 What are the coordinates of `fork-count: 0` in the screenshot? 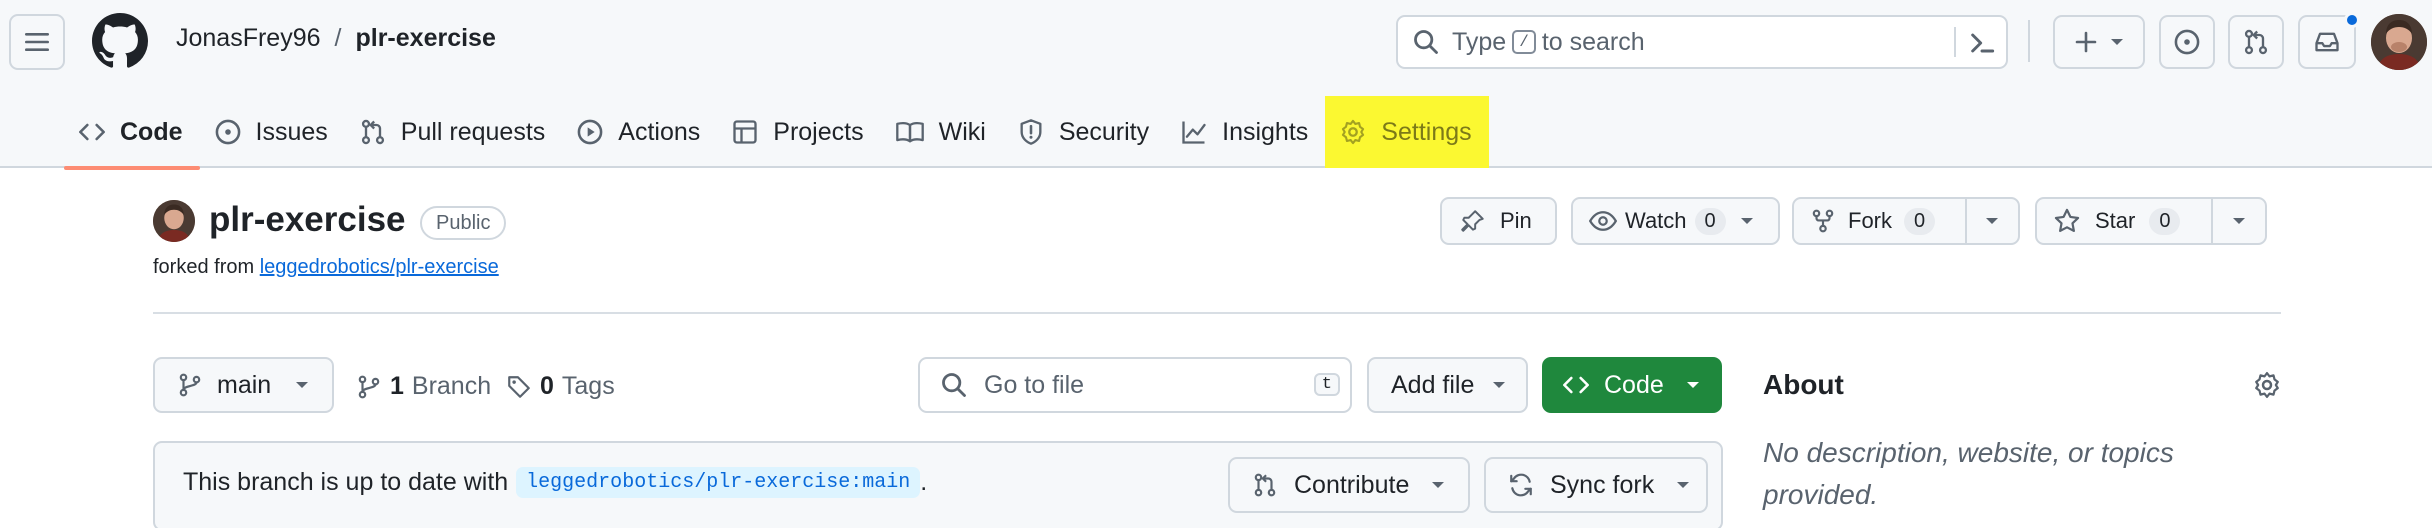 It's located at (1920, 221).